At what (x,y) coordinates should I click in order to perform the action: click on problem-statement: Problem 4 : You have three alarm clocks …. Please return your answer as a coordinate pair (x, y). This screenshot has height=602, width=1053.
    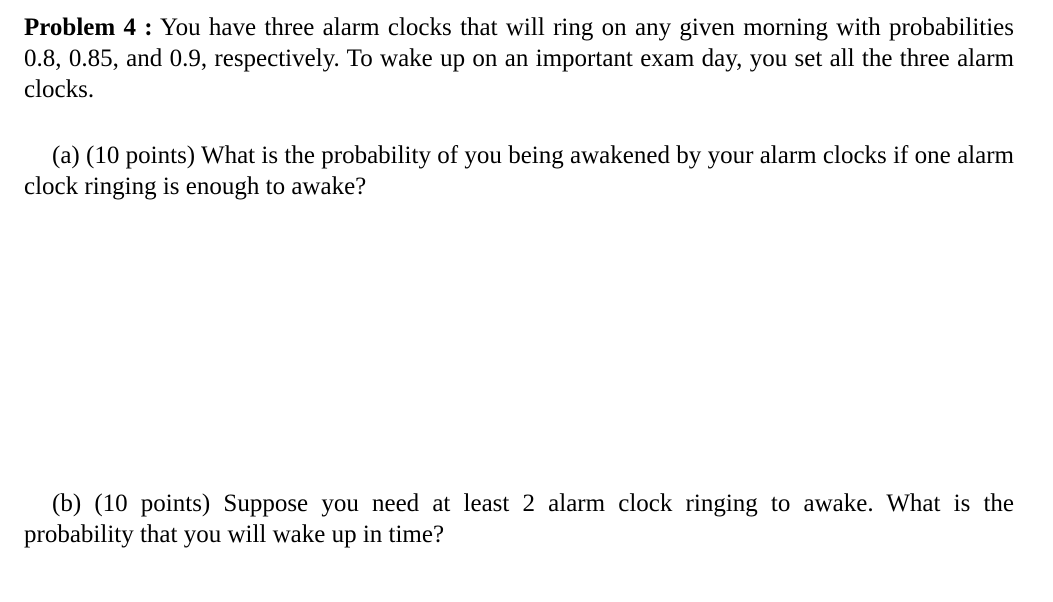
    Looking at the image, I should click on (519, 58).